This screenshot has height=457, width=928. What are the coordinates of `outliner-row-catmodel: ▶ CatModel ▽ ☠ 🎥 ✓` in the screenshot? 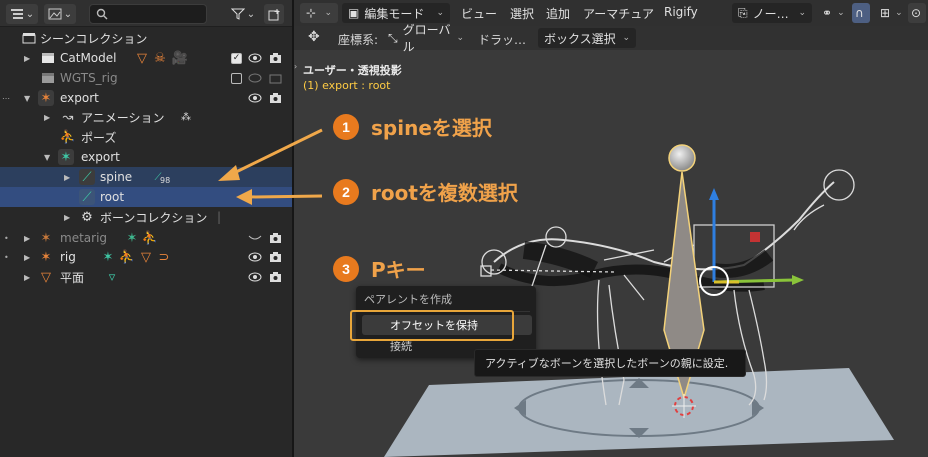 It's located at (146, 58).